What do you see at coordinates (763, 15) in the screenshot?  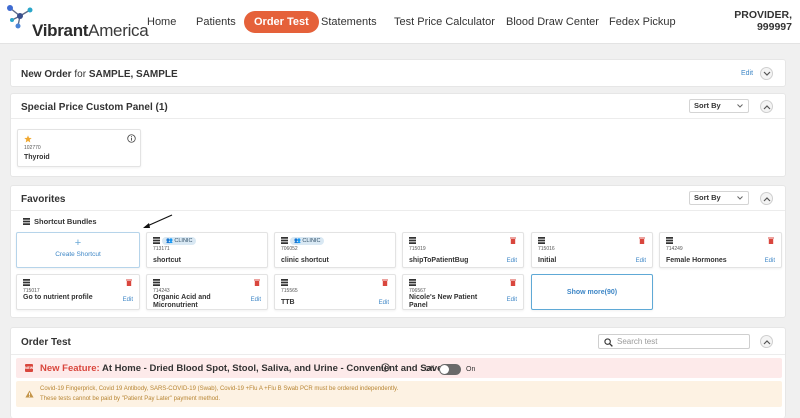 I see `provider-name: PROVIDER,` at bounding box center [763, 15].